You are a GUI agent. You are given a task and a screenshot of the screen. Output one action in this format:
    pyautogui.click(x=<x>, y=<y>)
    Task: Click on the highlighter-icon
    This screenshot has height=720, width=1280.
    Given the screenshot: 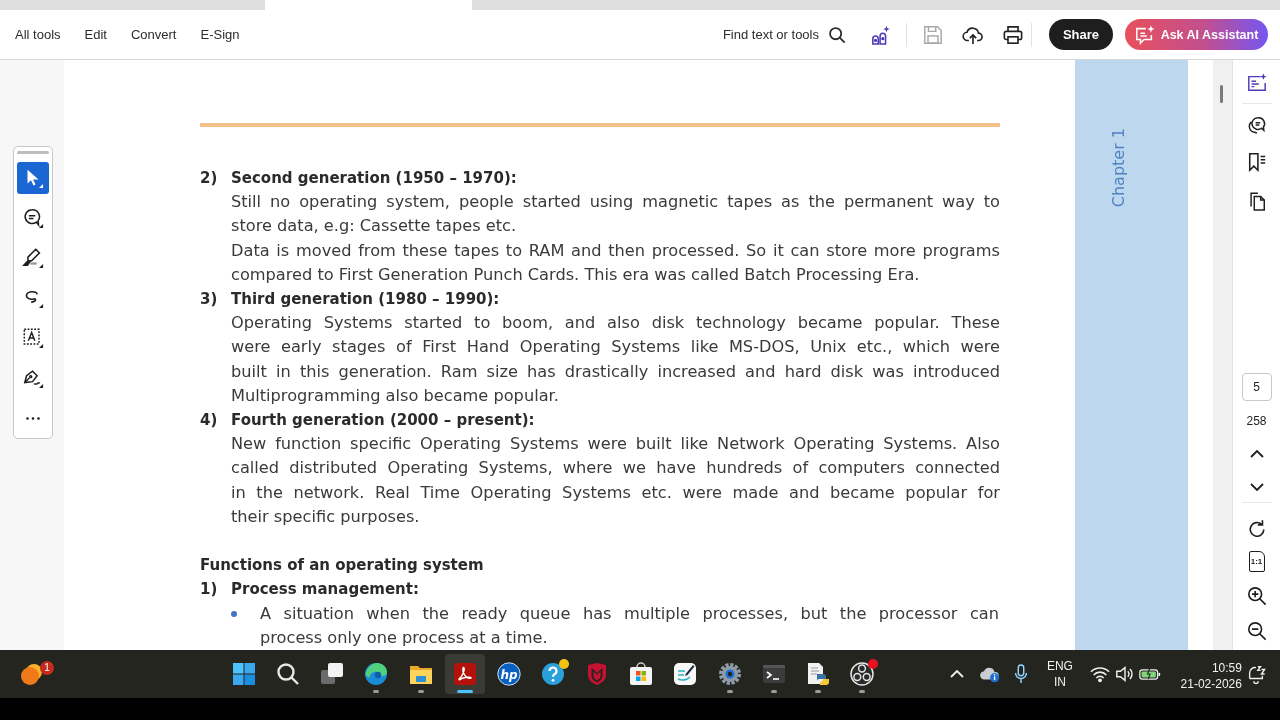 What is the action you would take?
    pyautogui.click(x=33, y=258)
    